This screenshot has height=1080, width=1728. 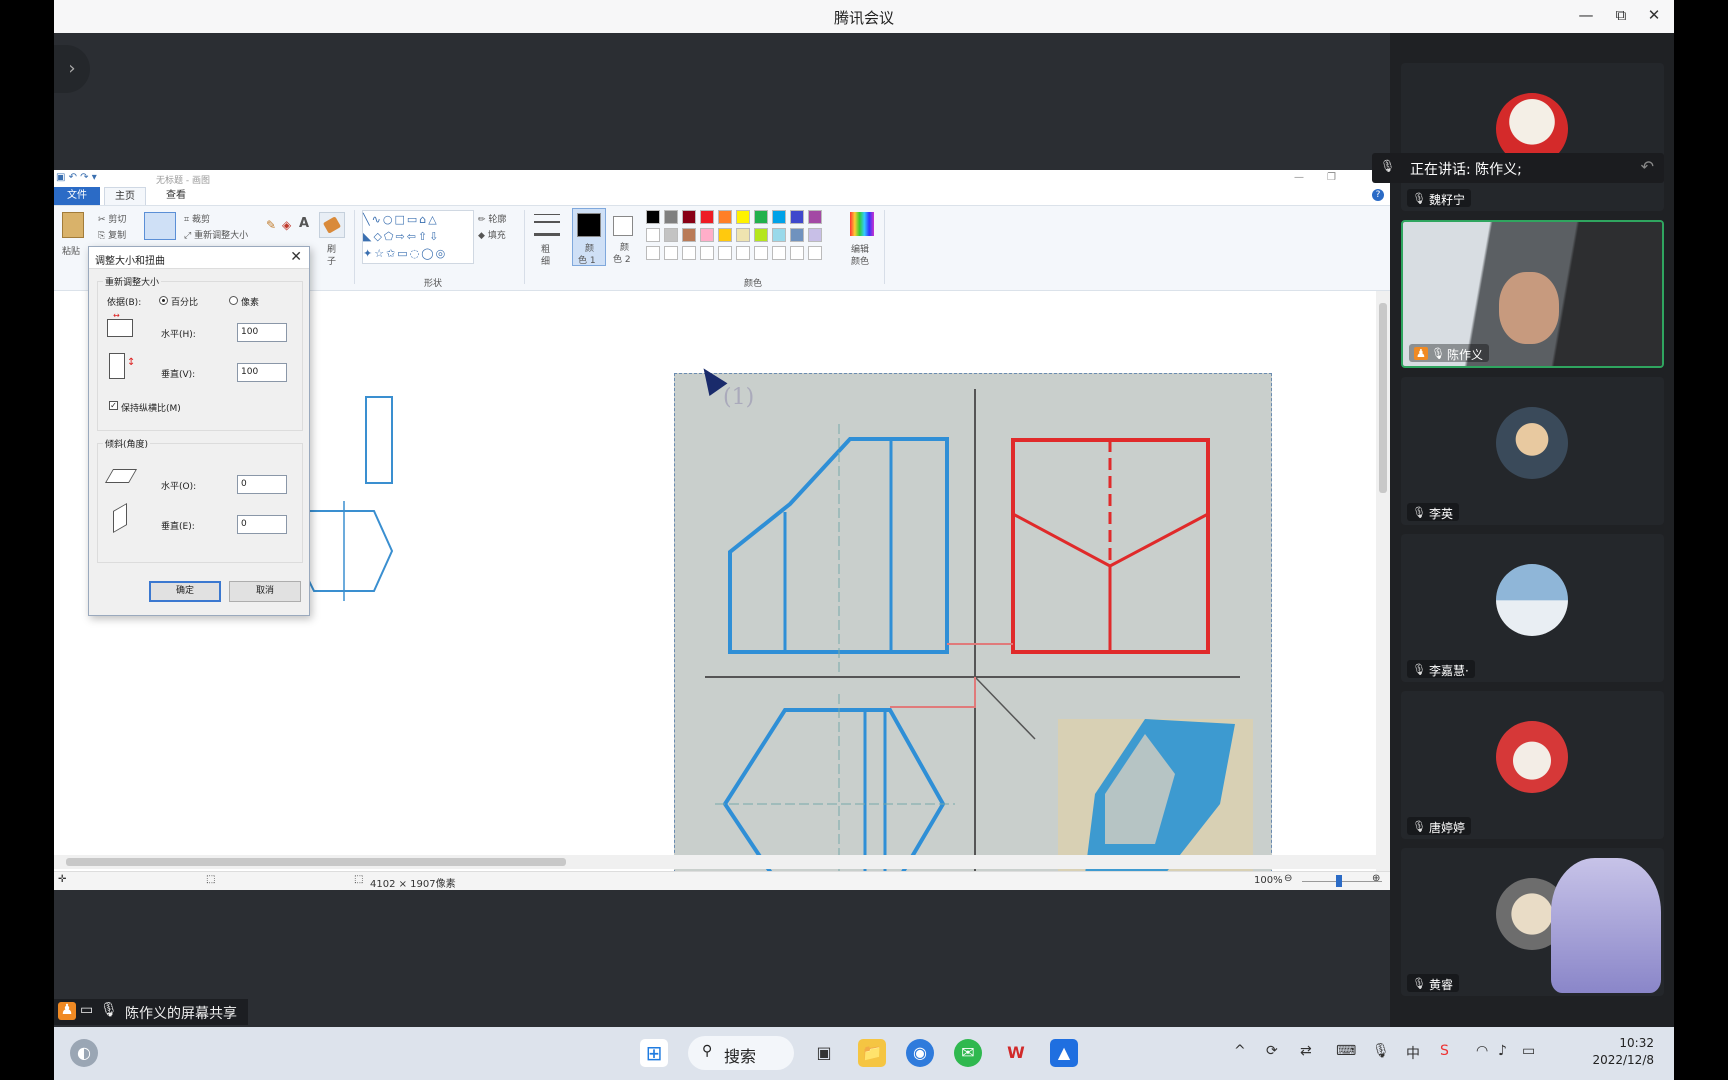 I want to click on zoom-slider, so click(x=1342, y=881).